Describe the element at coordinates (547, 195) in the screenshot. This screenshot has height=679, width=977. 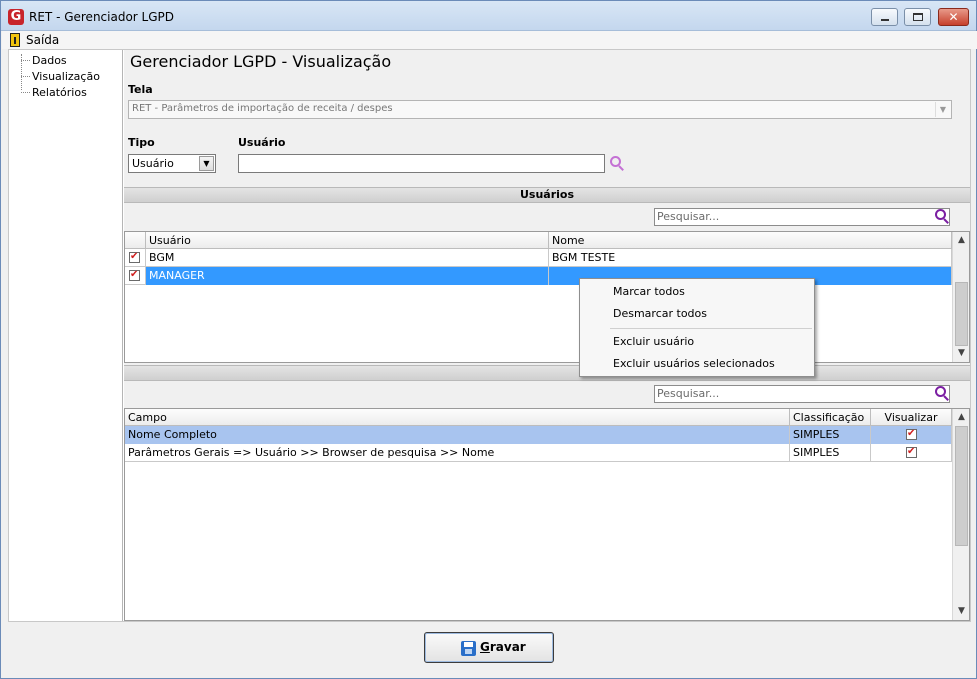
I see `users-section-header: Usuários` at that location.